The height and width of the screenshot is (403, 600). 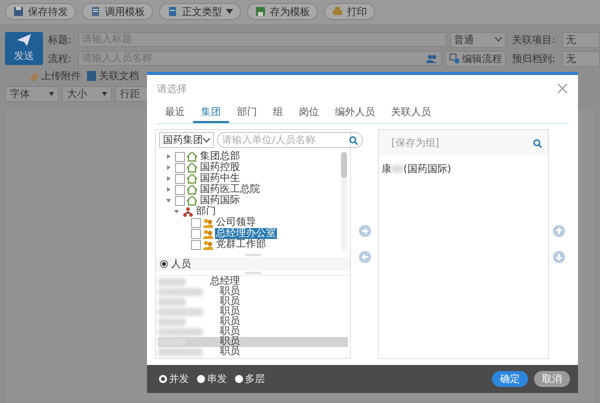 I want to click on field-label: 流程:, so click(x=60, y=59).